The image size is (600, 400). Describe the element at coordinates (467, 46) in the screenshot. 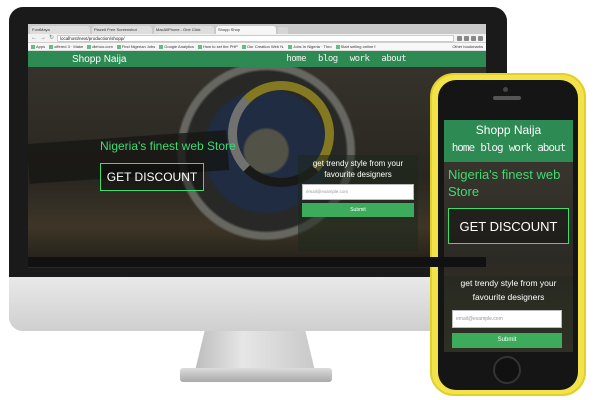

I see `other-bookmarks: Other bookmarks` at that location.